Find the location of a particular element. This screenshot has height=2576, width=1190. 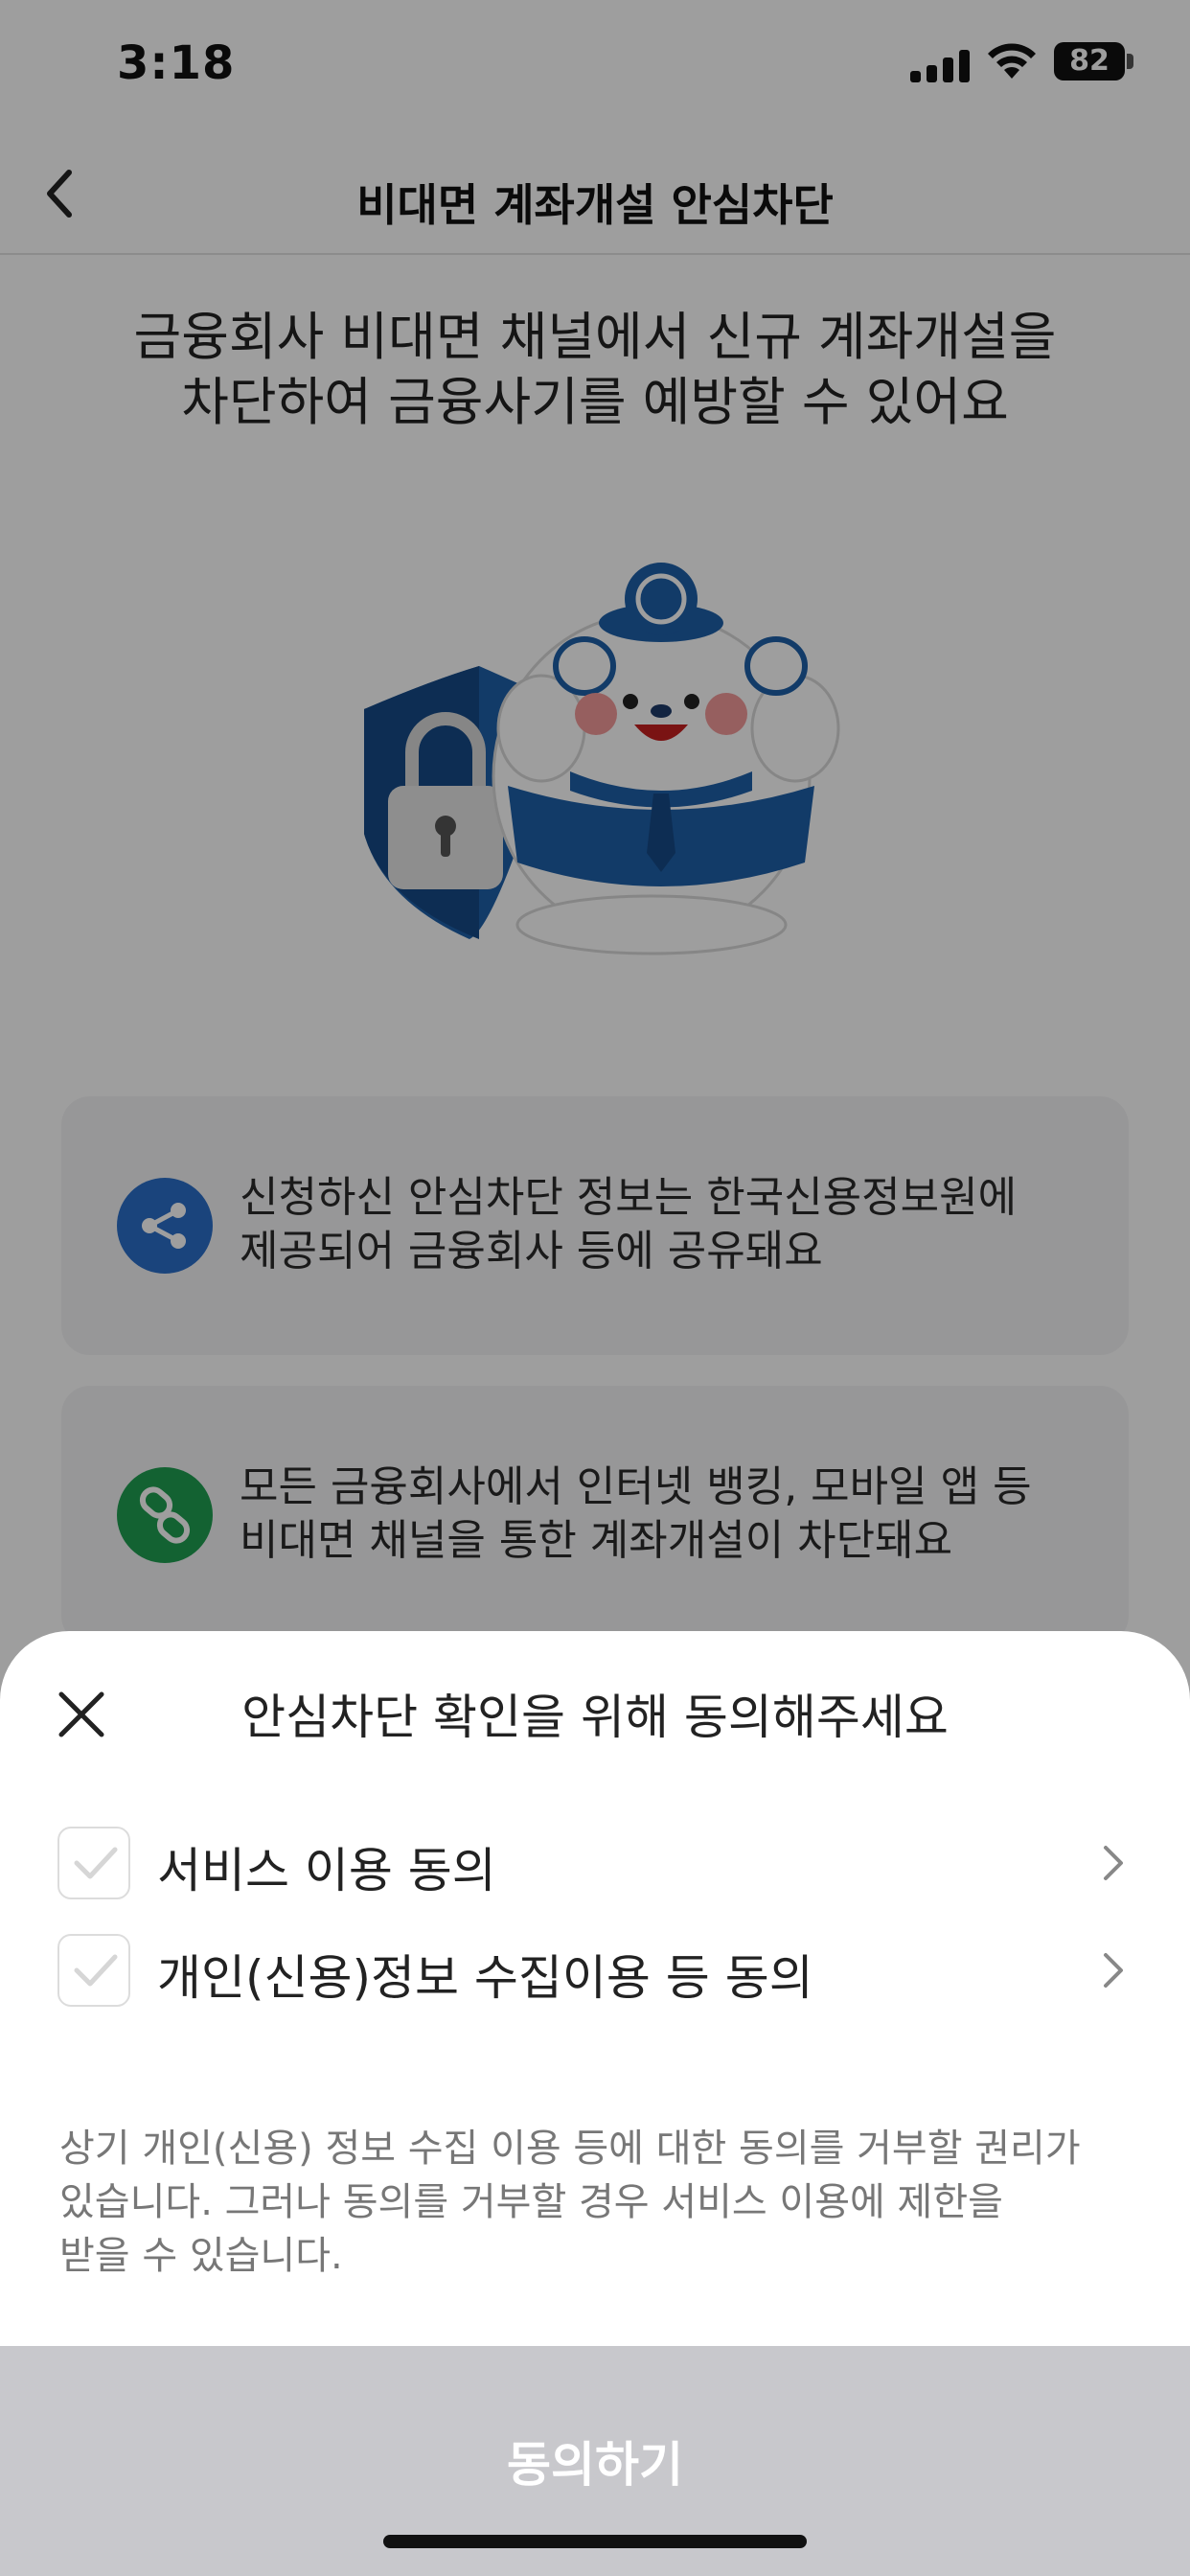

checkbox-service is located at coordinates (93, 1863).